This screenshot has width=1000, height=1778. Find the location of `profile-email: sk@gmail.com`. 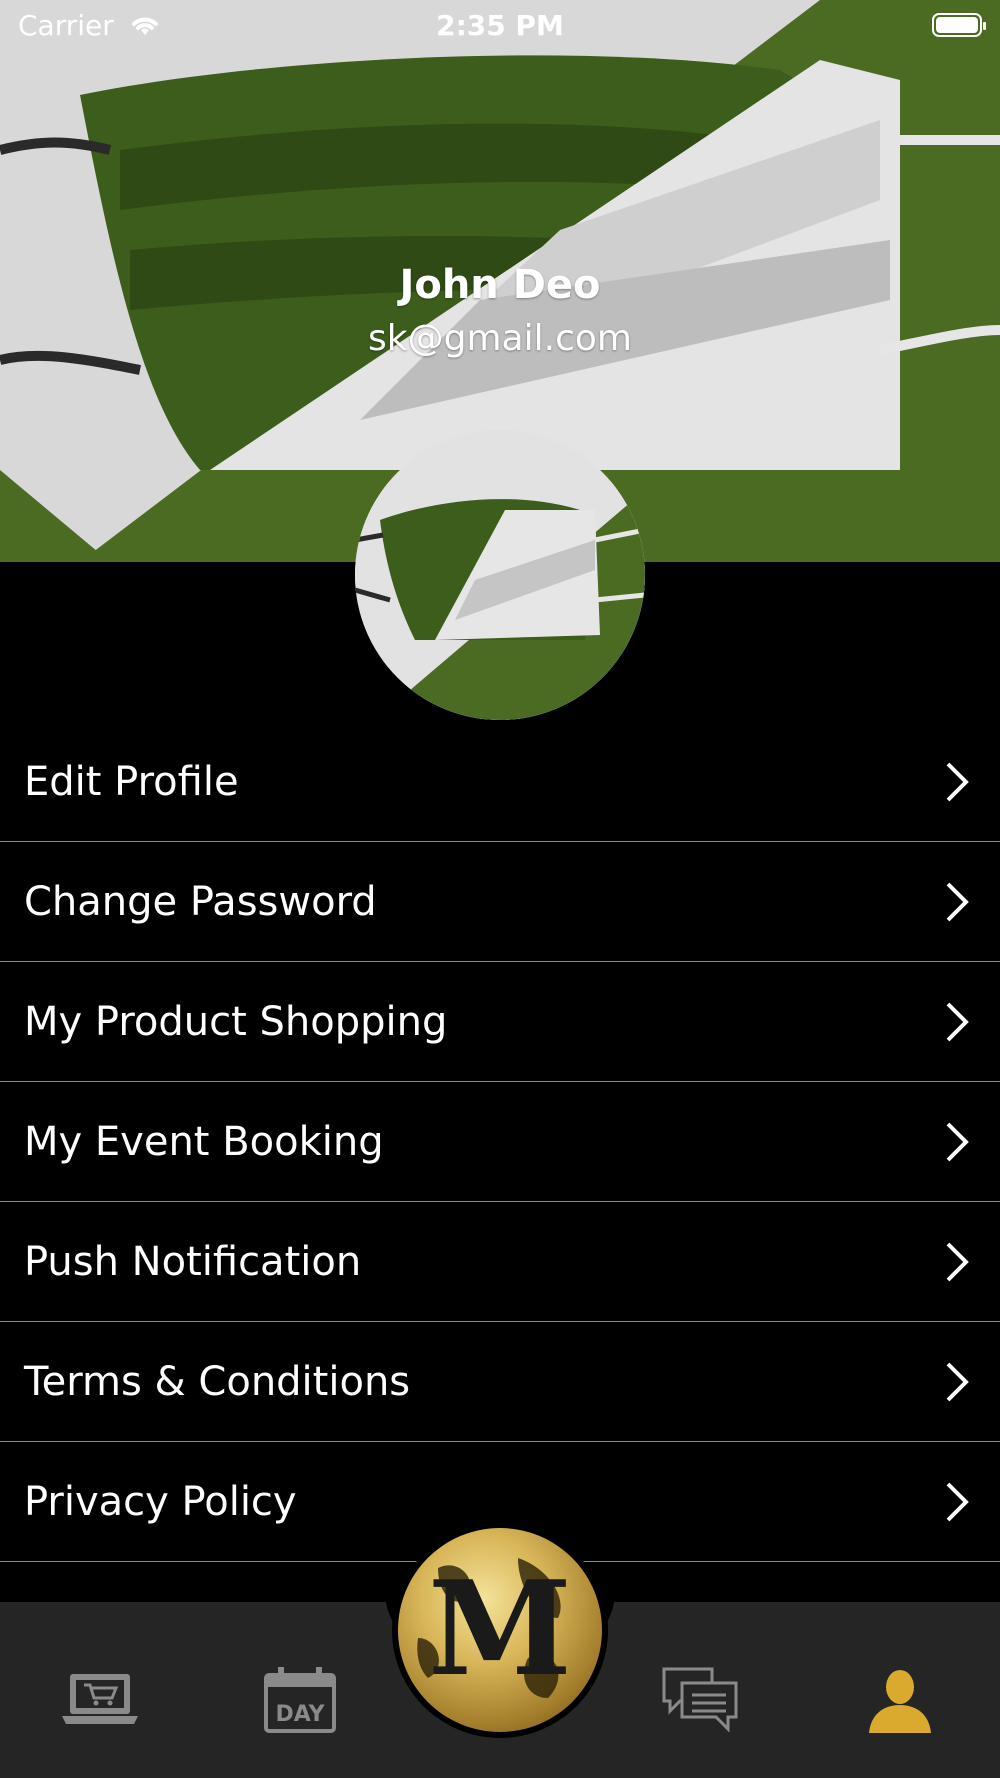

profile-email: sk@gmail.com is located at coordinates (500, 338).